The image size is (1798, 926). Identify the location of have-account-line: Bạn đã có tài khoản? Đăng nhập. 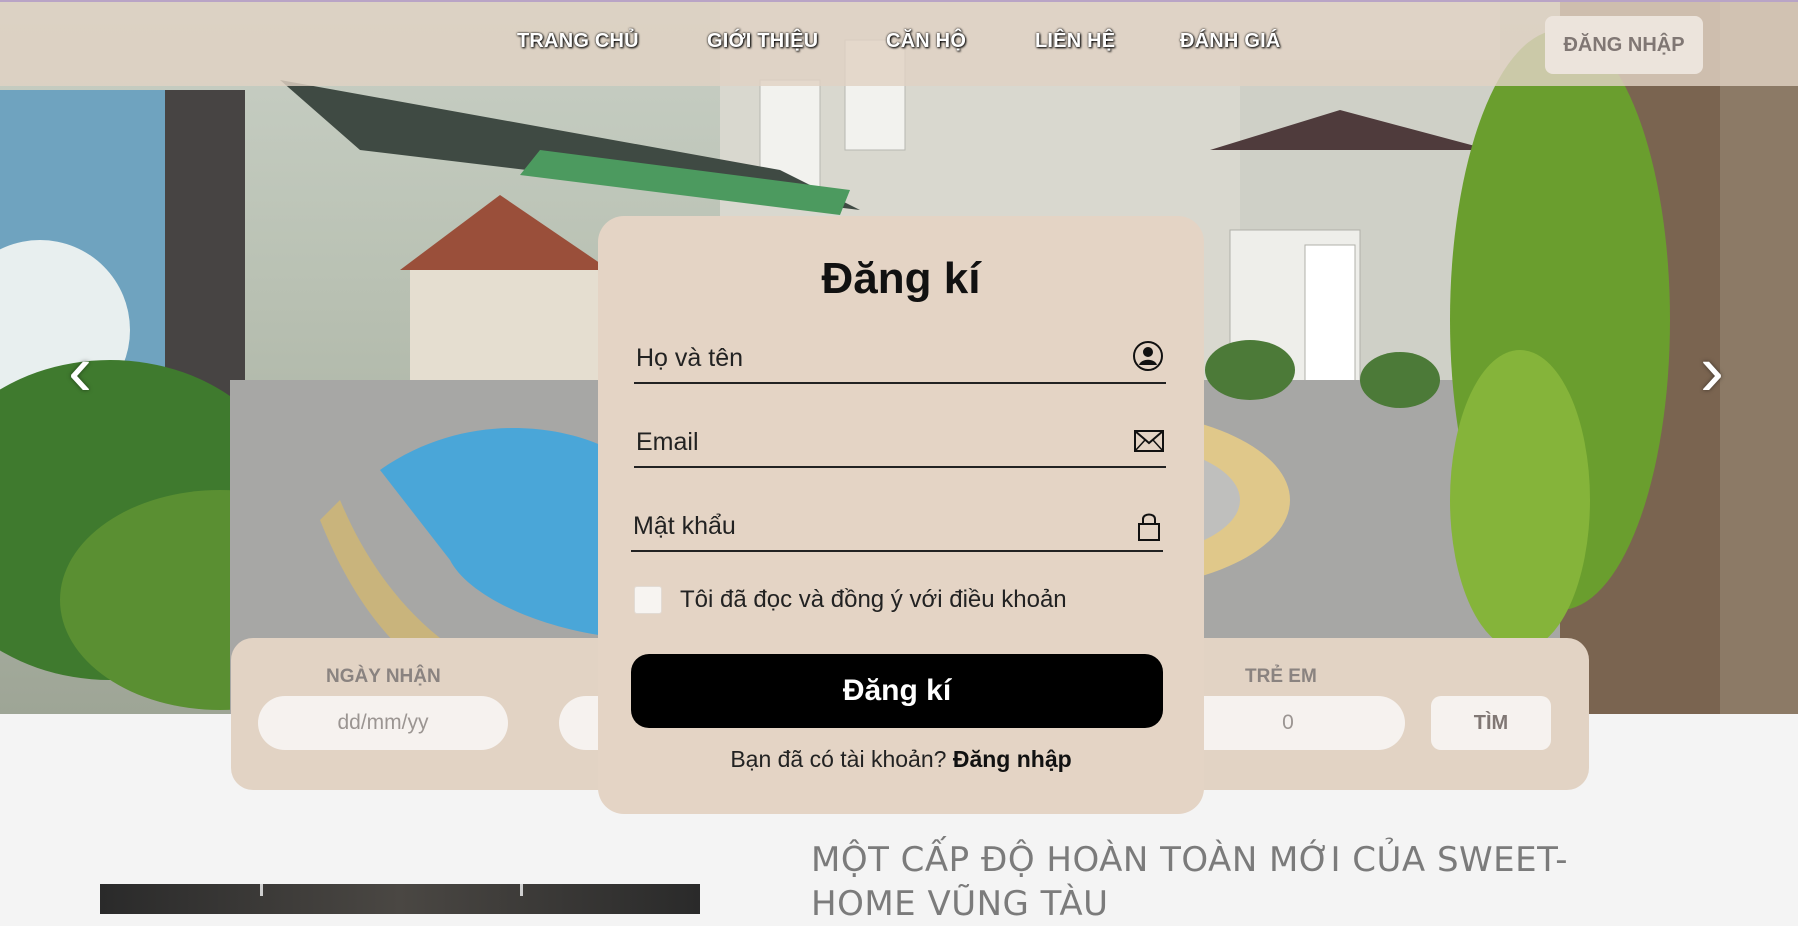
(901, 759).